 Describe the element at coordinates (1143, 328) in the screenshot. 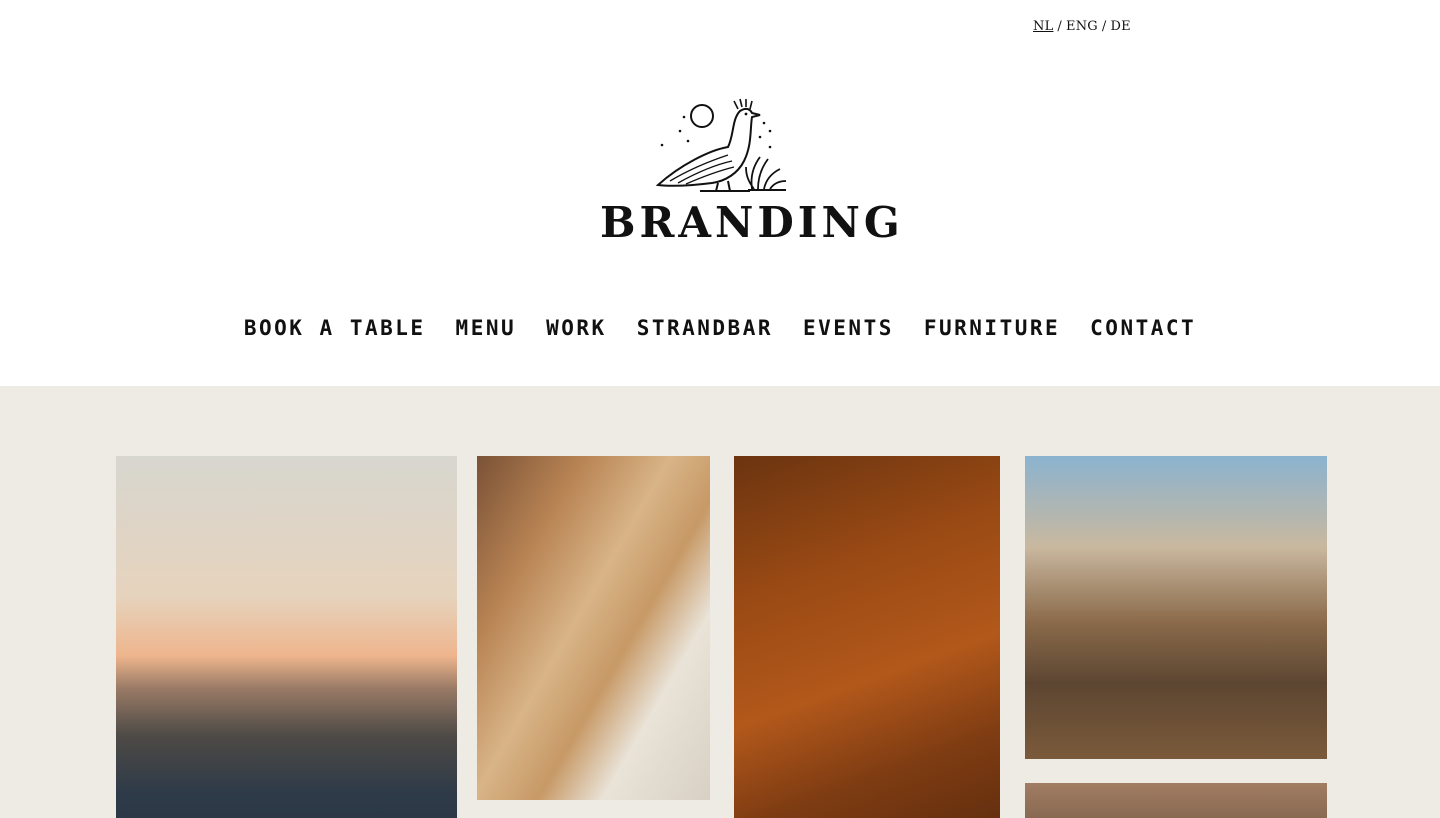

I see `nav-contact: CONTACT` at that location.